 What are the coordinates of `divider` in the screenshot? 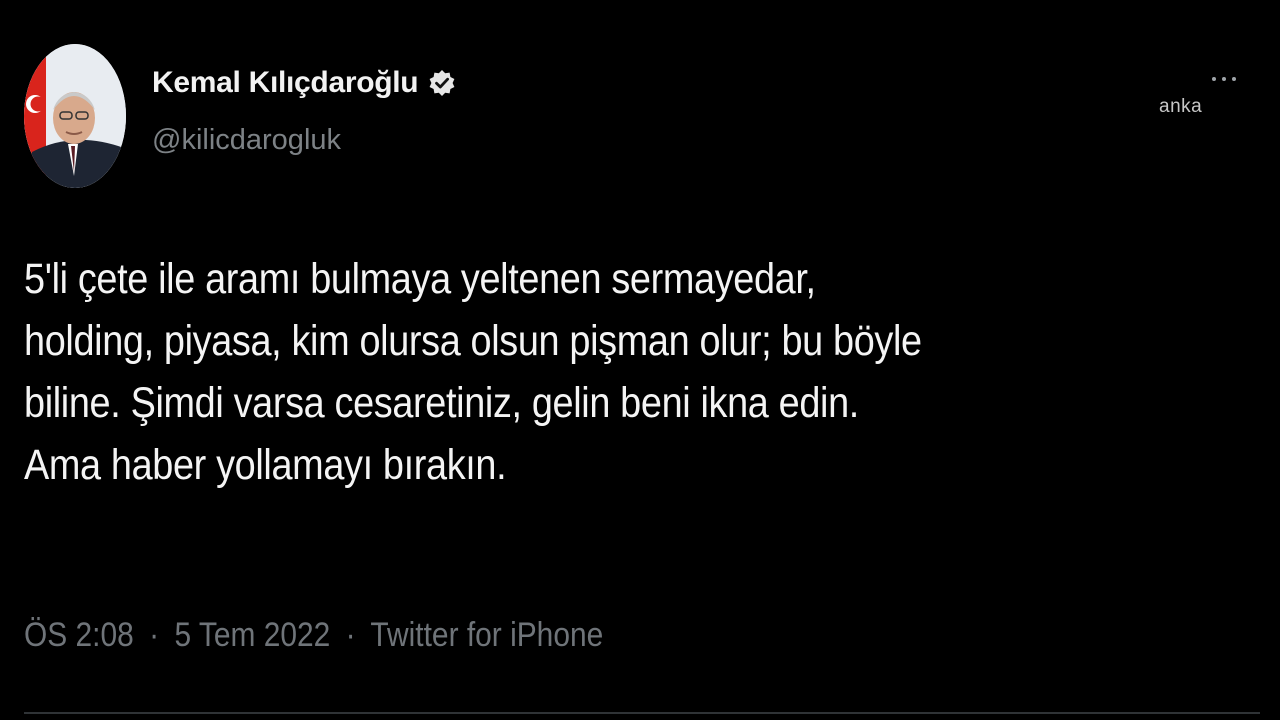 It's located at (642, 713).